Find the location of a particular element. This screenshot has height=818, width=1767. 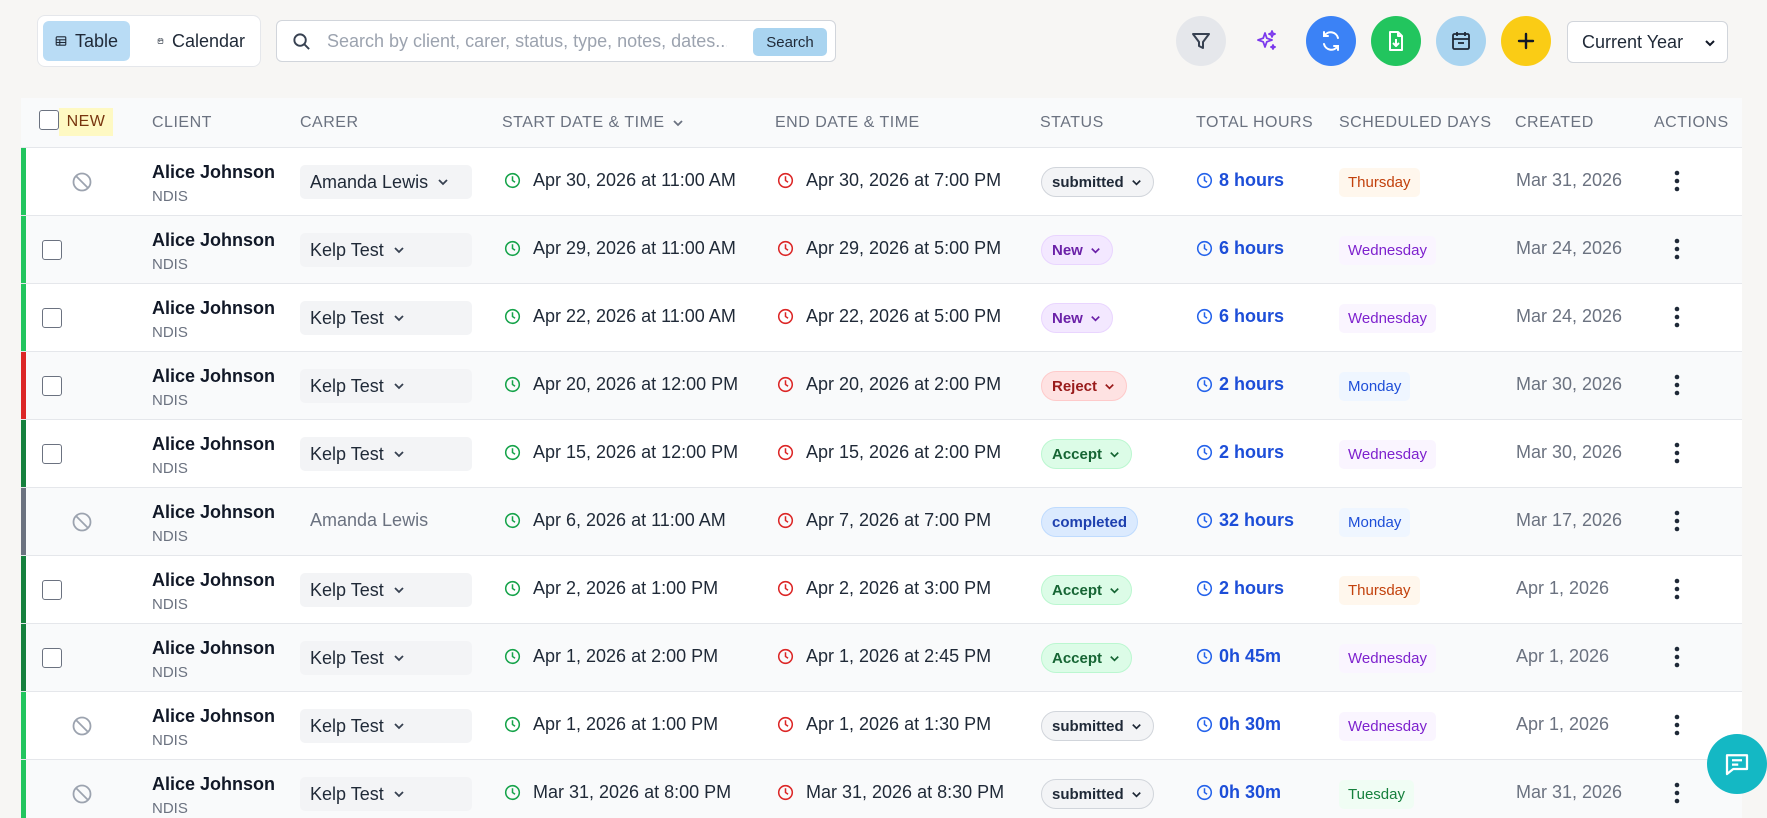

search-bar: Search is located at coordinates (556, 41).